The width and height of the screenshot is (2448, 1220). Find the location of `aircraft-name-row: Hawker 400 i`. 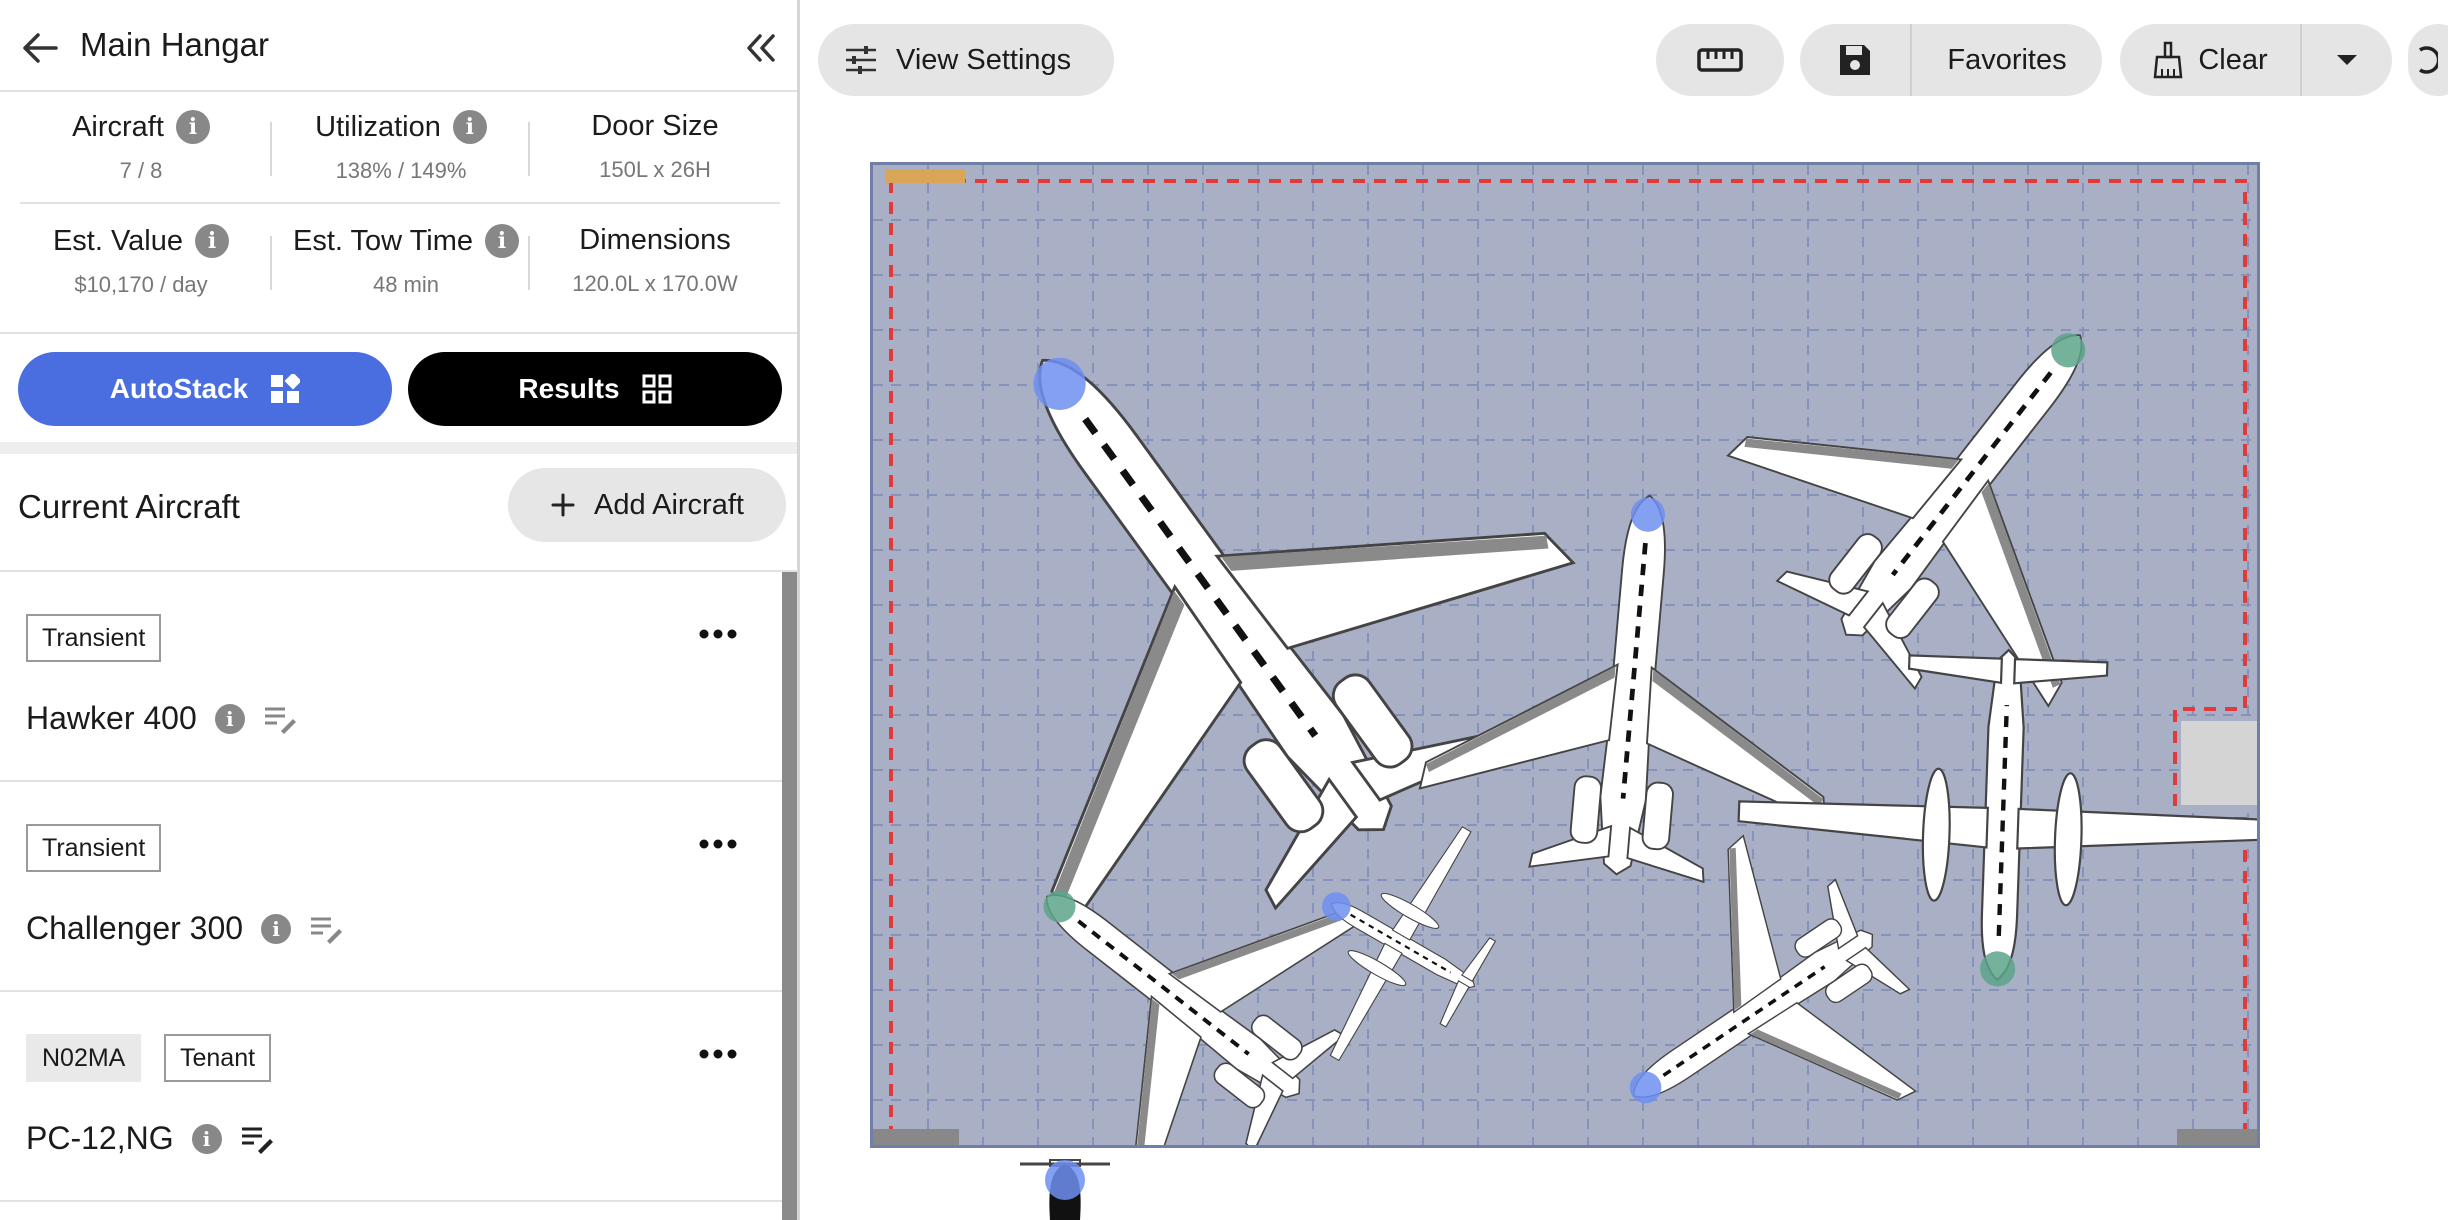

aircraft-name-row: Hawker 400 i is located at coordinates (161, 718).